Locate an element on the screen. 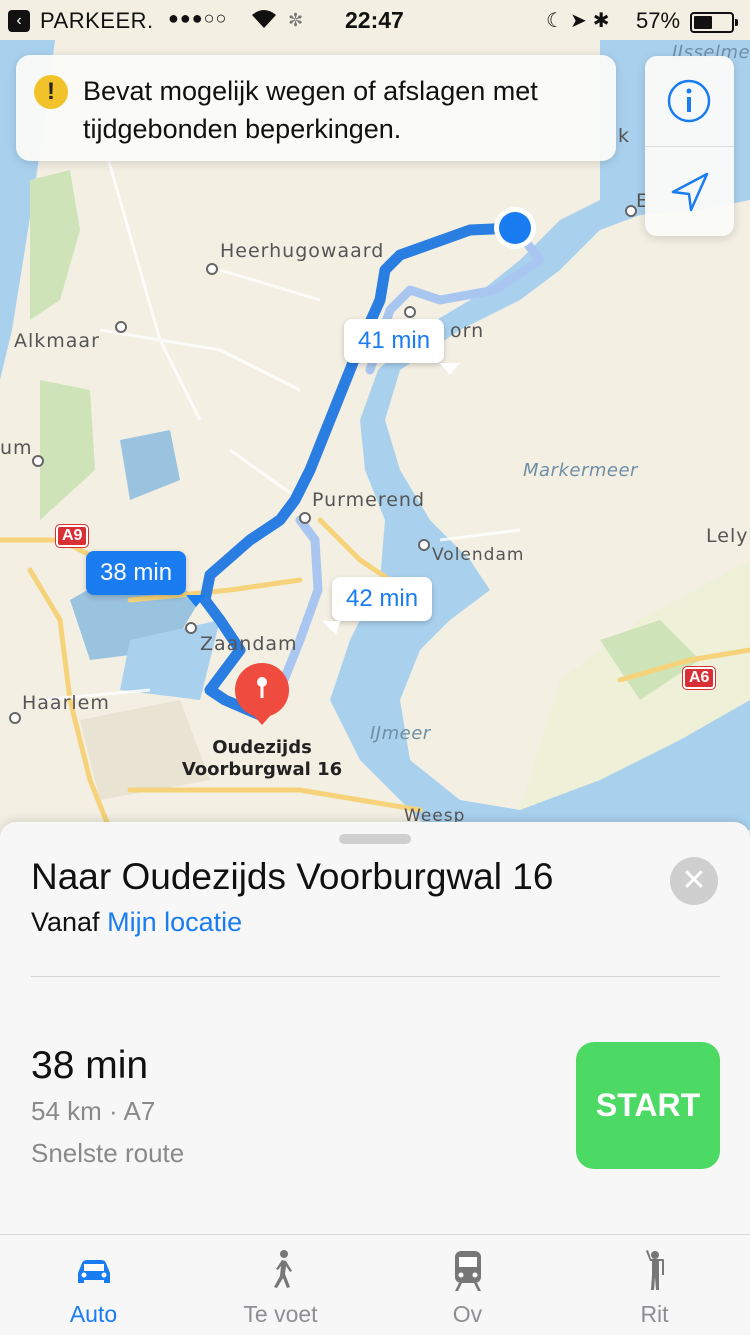 This screenshot has height=1335, width=750. road-shield-a9: A9 is located at coordinates (72, 536).